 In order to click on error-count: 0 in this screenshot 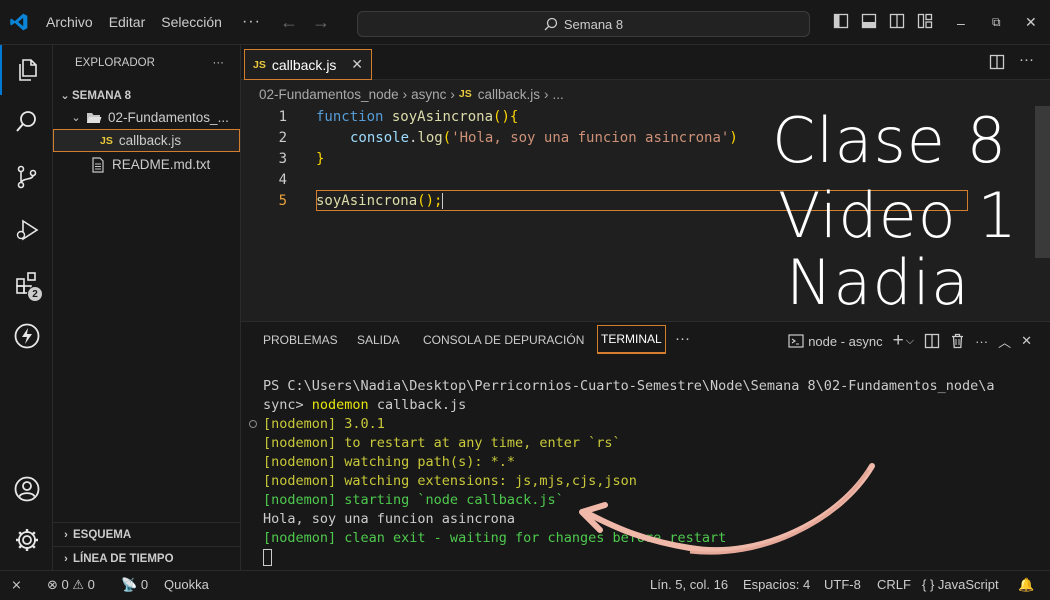, I will do `click(65, 584)`.